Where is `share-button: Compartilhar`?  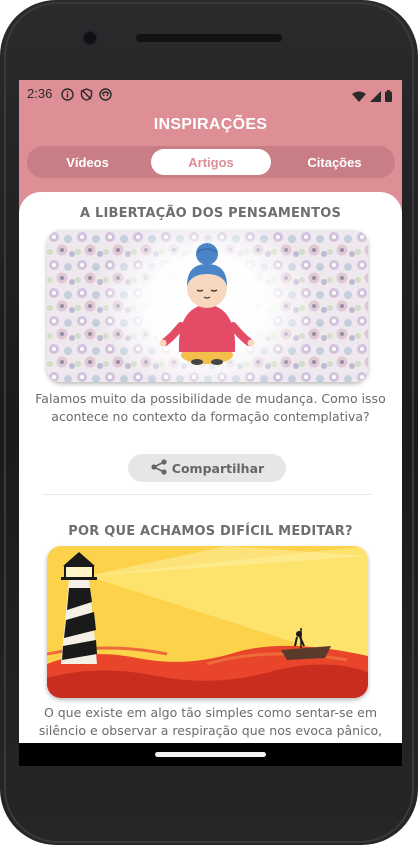
share-button: Compartilhar is located at coordinates (207, 468).